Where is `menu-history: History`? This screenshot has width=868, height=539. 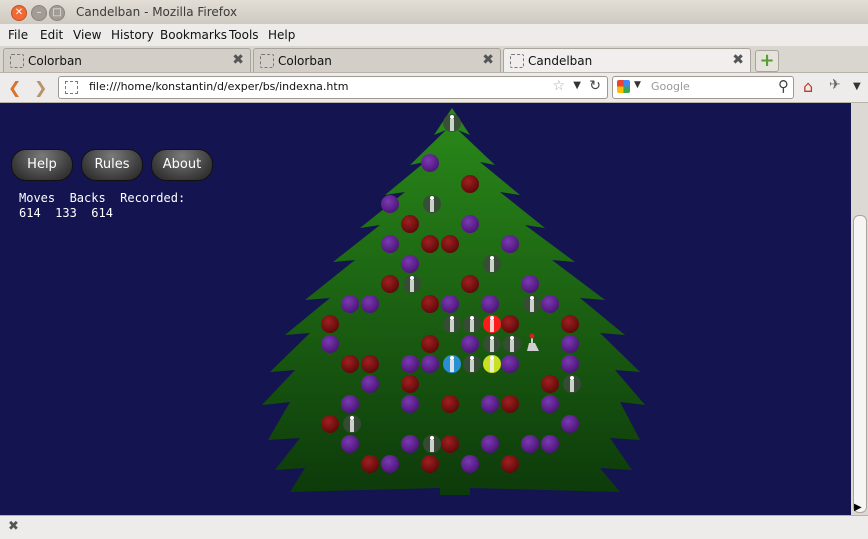
menu-history: History is located at coordinates (132, 35).